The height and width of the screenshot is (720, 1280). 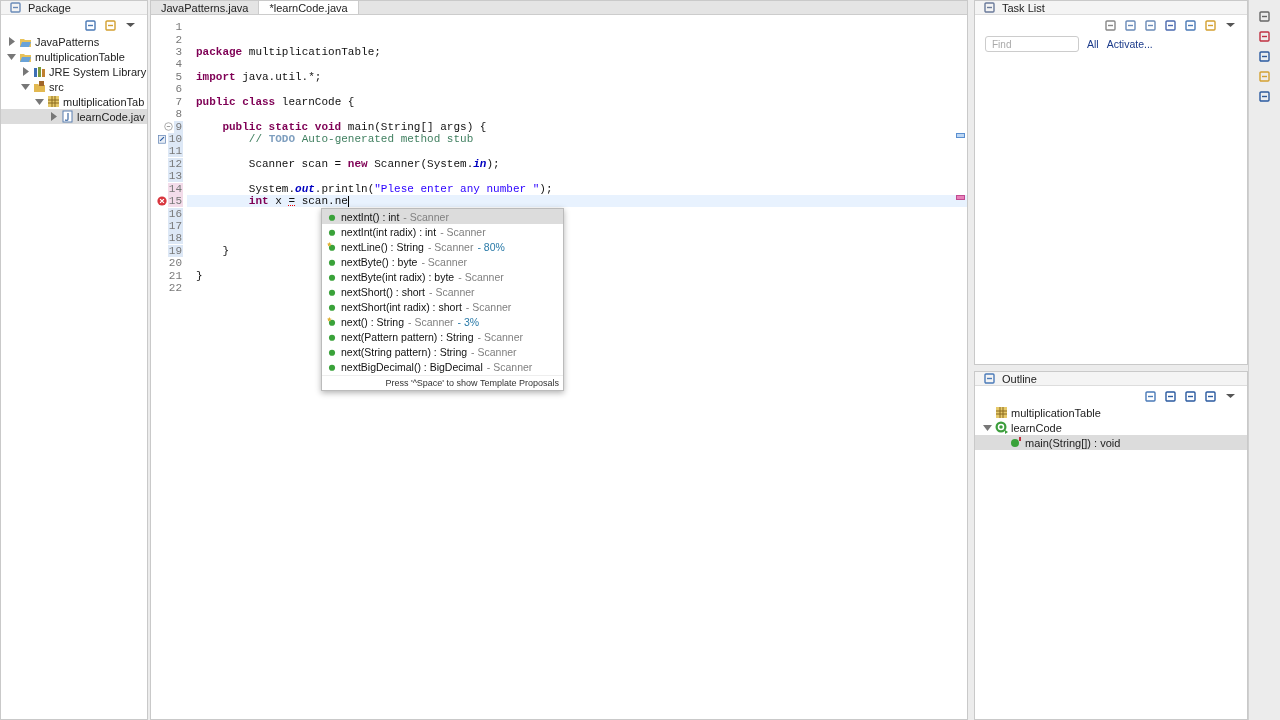 What do you see at coordinates (1111, 427) in the screenshot?
I see `tree-item: learnCode` at bounding box center [1111, 427].